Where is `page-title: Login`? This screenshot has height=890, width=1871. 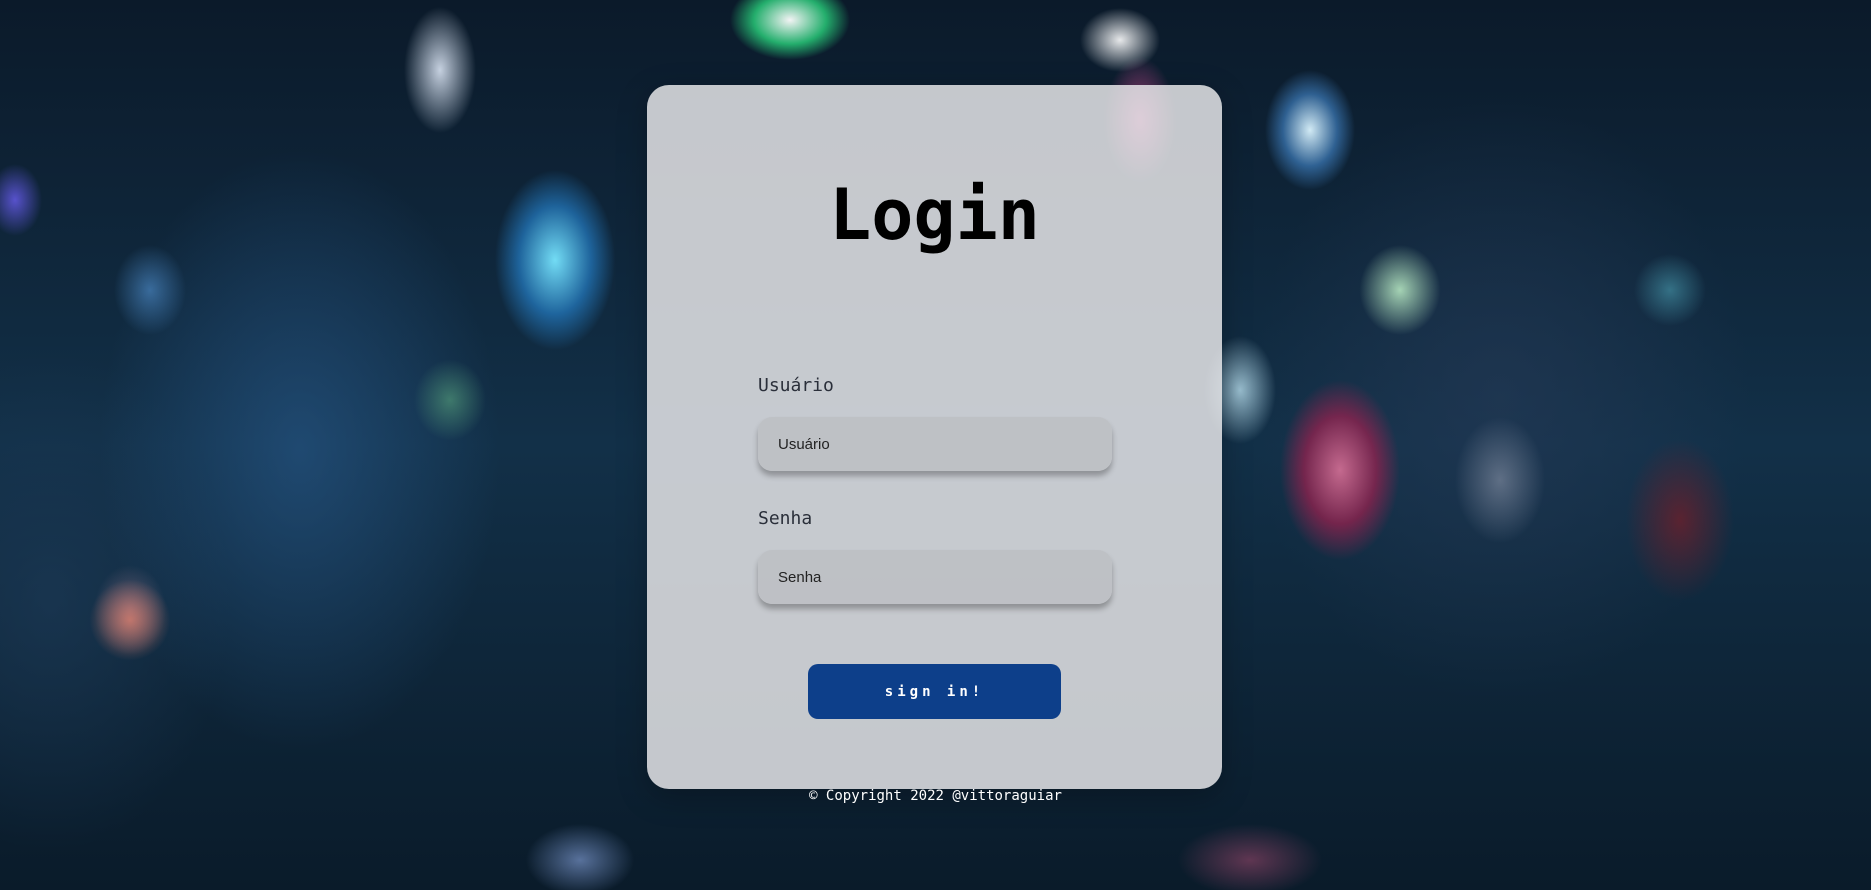 page-title: Login is located at coordinates (934, 215).